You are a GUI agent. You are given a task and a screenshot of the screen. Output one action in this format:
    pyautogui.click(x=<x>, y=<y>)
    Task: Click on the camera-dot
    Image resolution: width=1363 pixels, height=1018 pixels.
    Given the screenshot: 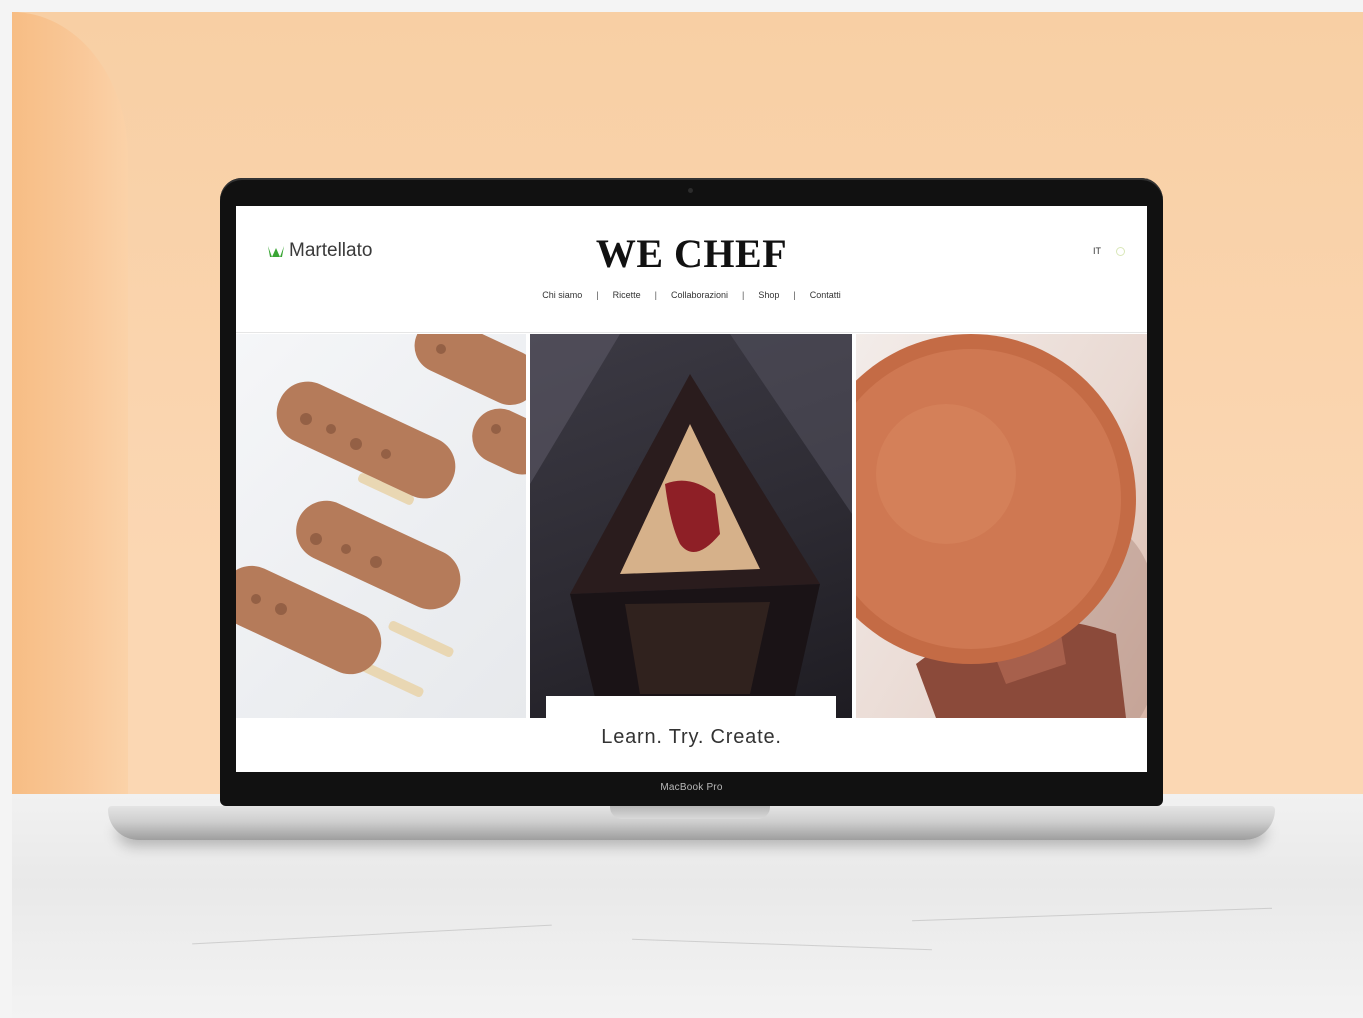 What is the action you would take?
    pyautogui.click(x=690, y=190)
    